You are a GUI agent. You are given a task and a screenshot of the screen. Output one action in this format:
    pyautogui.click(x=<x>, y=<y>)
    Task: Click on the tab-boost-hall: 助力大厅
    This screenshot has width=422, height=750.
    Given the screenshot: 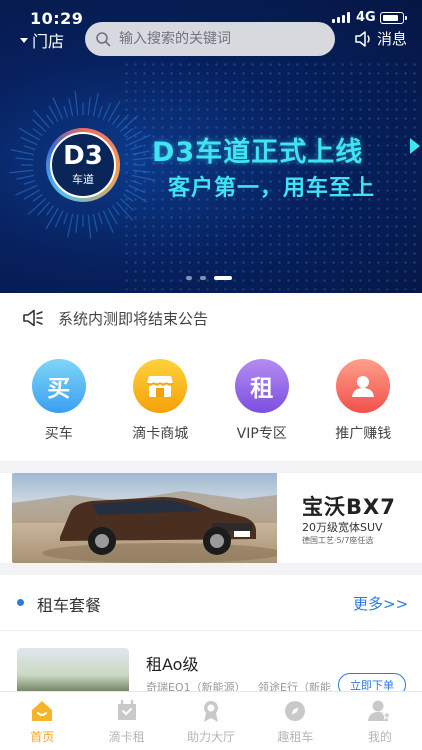 What is the action you would take?
    pyautogui.click(x=211, y=721)
    